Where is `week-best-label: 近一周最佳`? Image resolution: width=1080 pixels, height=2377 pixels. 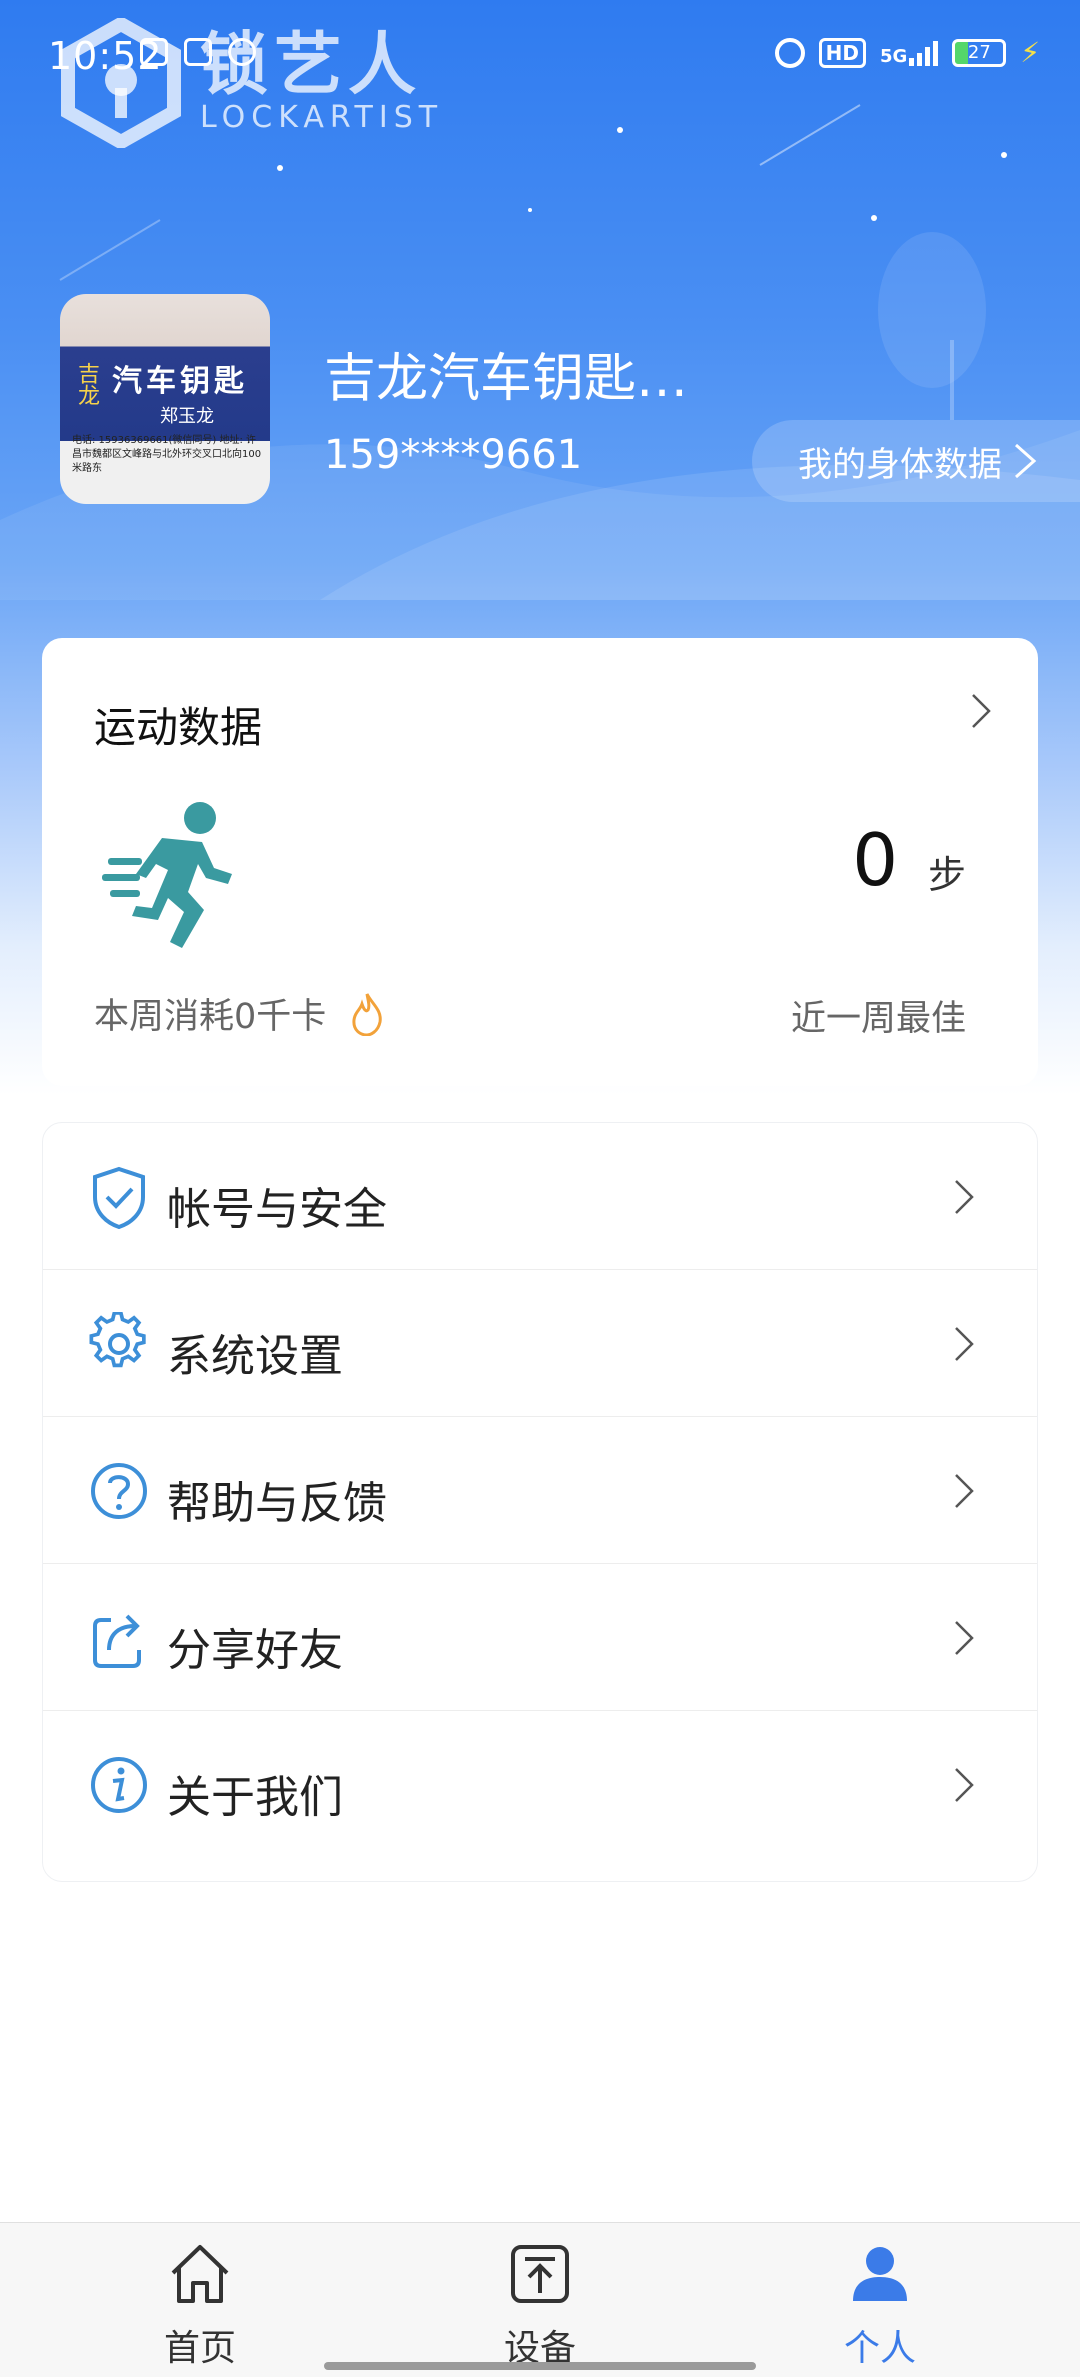 week-best-label: 近一周最佳 is located at coordinates (878, 1019).